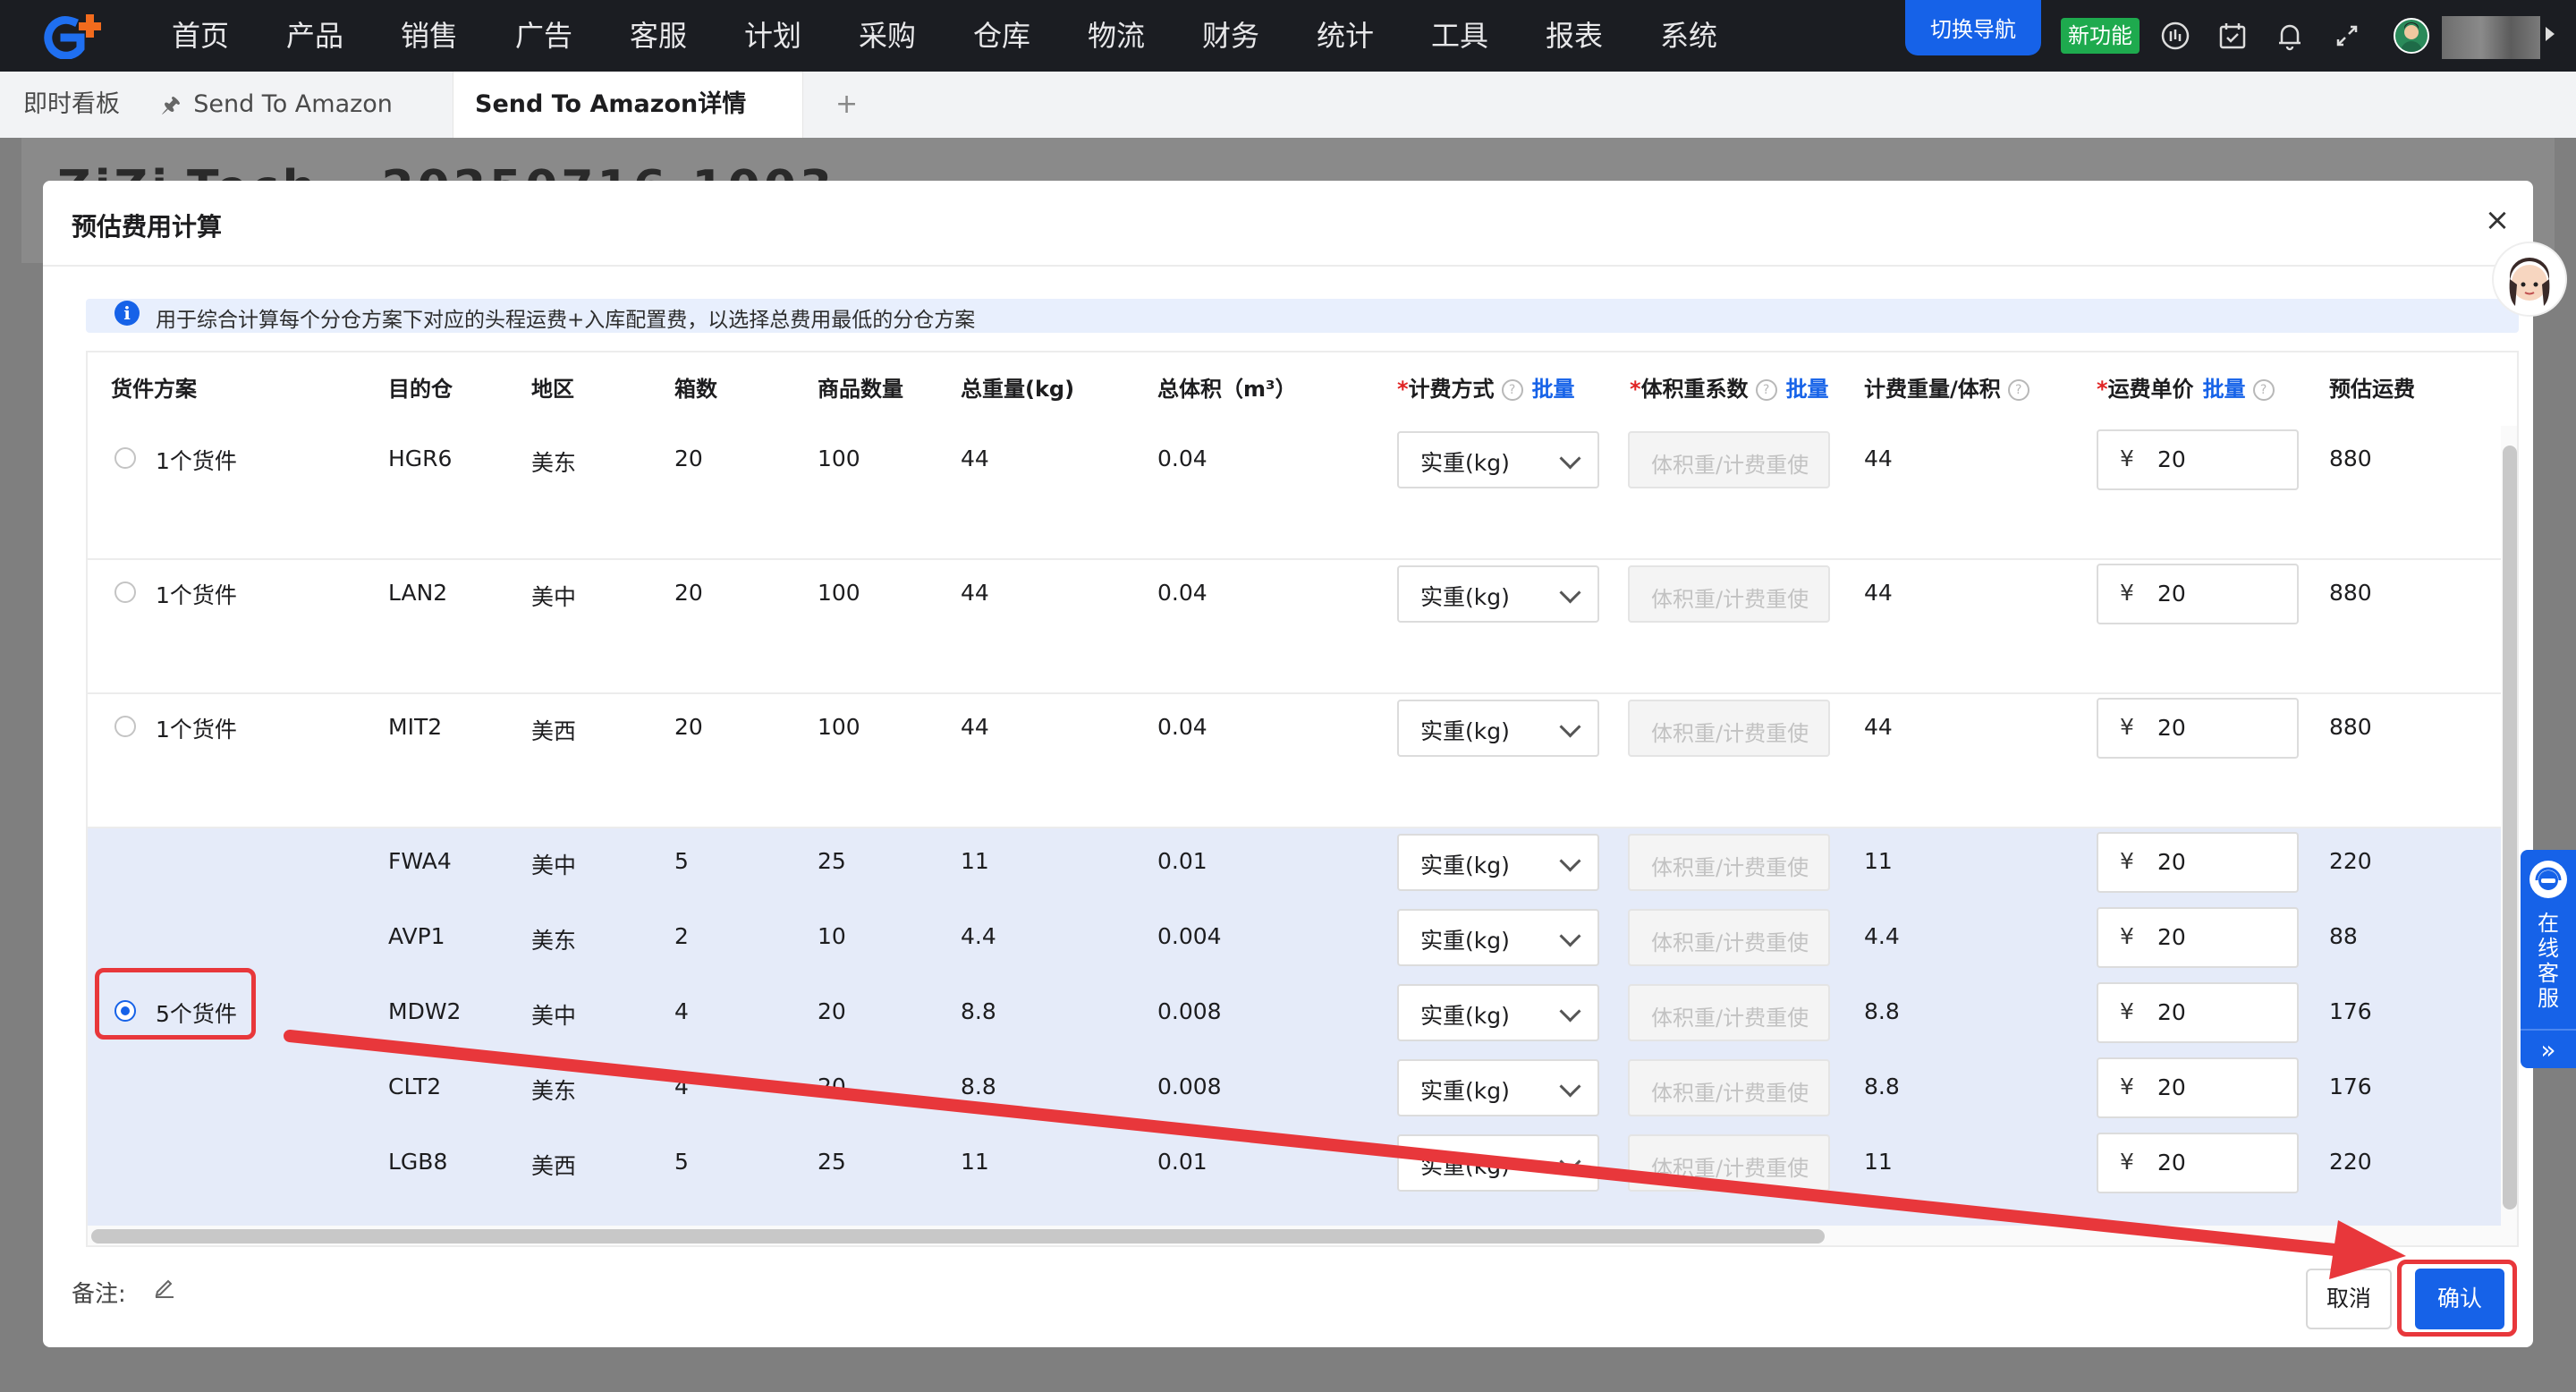 The height and width of the screenshot is (1392, 2576). What do you see at coordinates (1973, 27) in the screenshot?
I see `switch-navigation-button: 切换导航` at bounding box center [1973, 27].